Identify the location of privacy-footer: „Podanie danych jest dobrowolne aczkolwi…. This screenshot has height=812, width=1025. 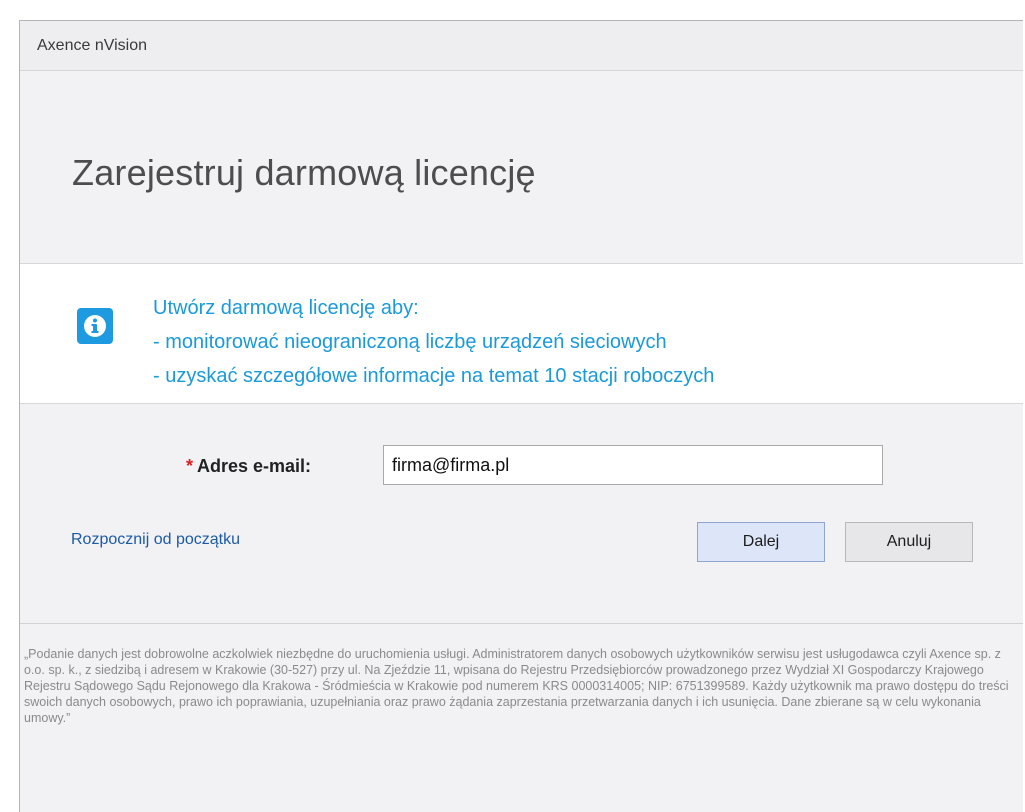
(521, 675).